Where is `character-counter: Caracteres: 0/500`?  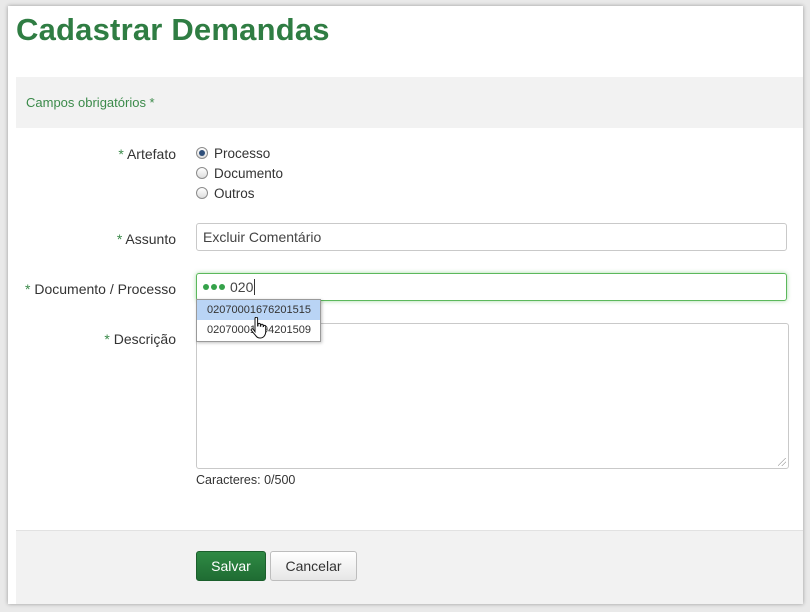
character-counter: Caracteres: 0/500 is located at coordinates (246, 480).